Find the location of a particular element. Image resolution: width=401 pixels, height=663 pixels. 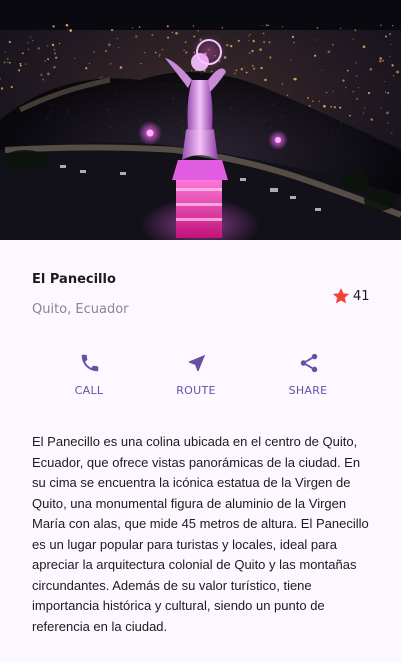

share-label: SHARE is located at coordinates (308, 390).